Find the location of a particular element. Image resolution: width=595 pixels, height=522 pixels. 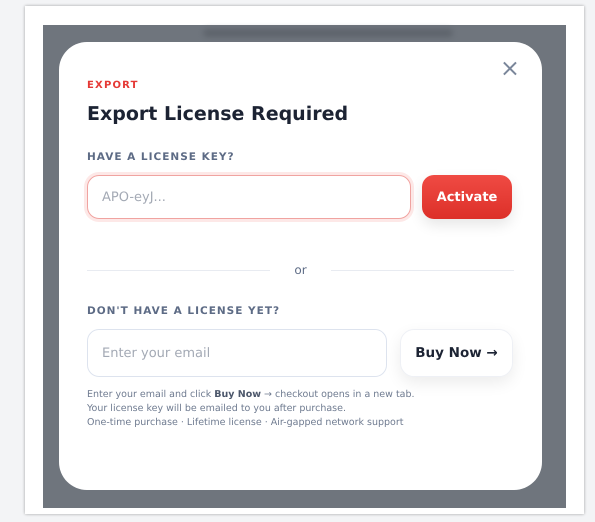

section-label: DON'T HAVE A LICENSE YET? is located at coordinates (183, 311).